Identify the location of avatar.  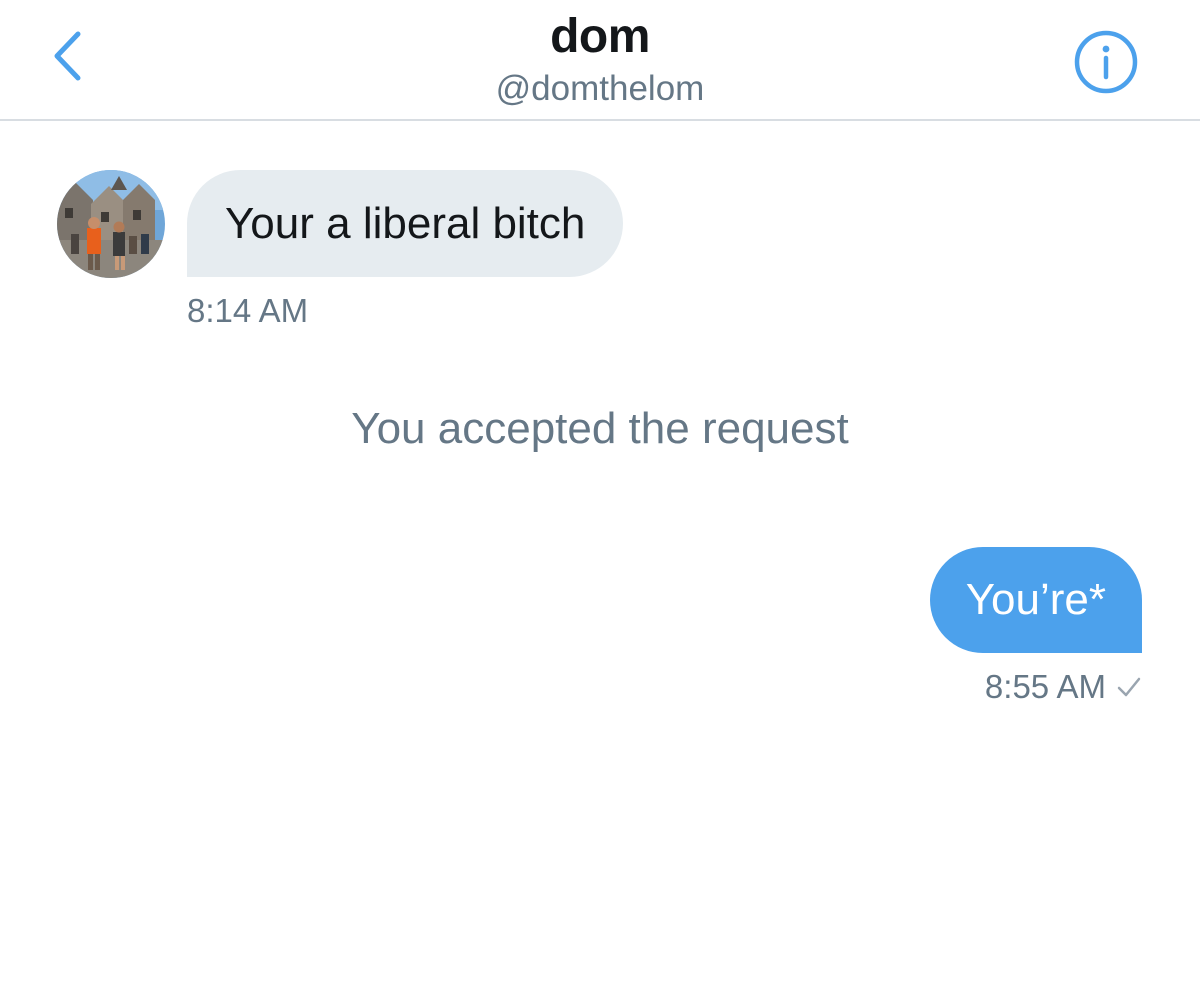
(111, 224).